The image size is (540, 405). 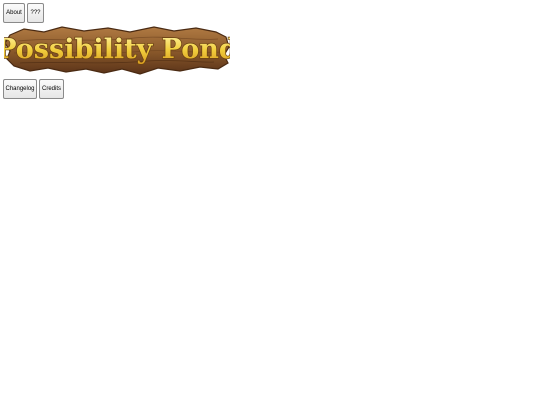 I want to click on wood-sign-logo: Possibility Pond, so click(x=117, y=50).